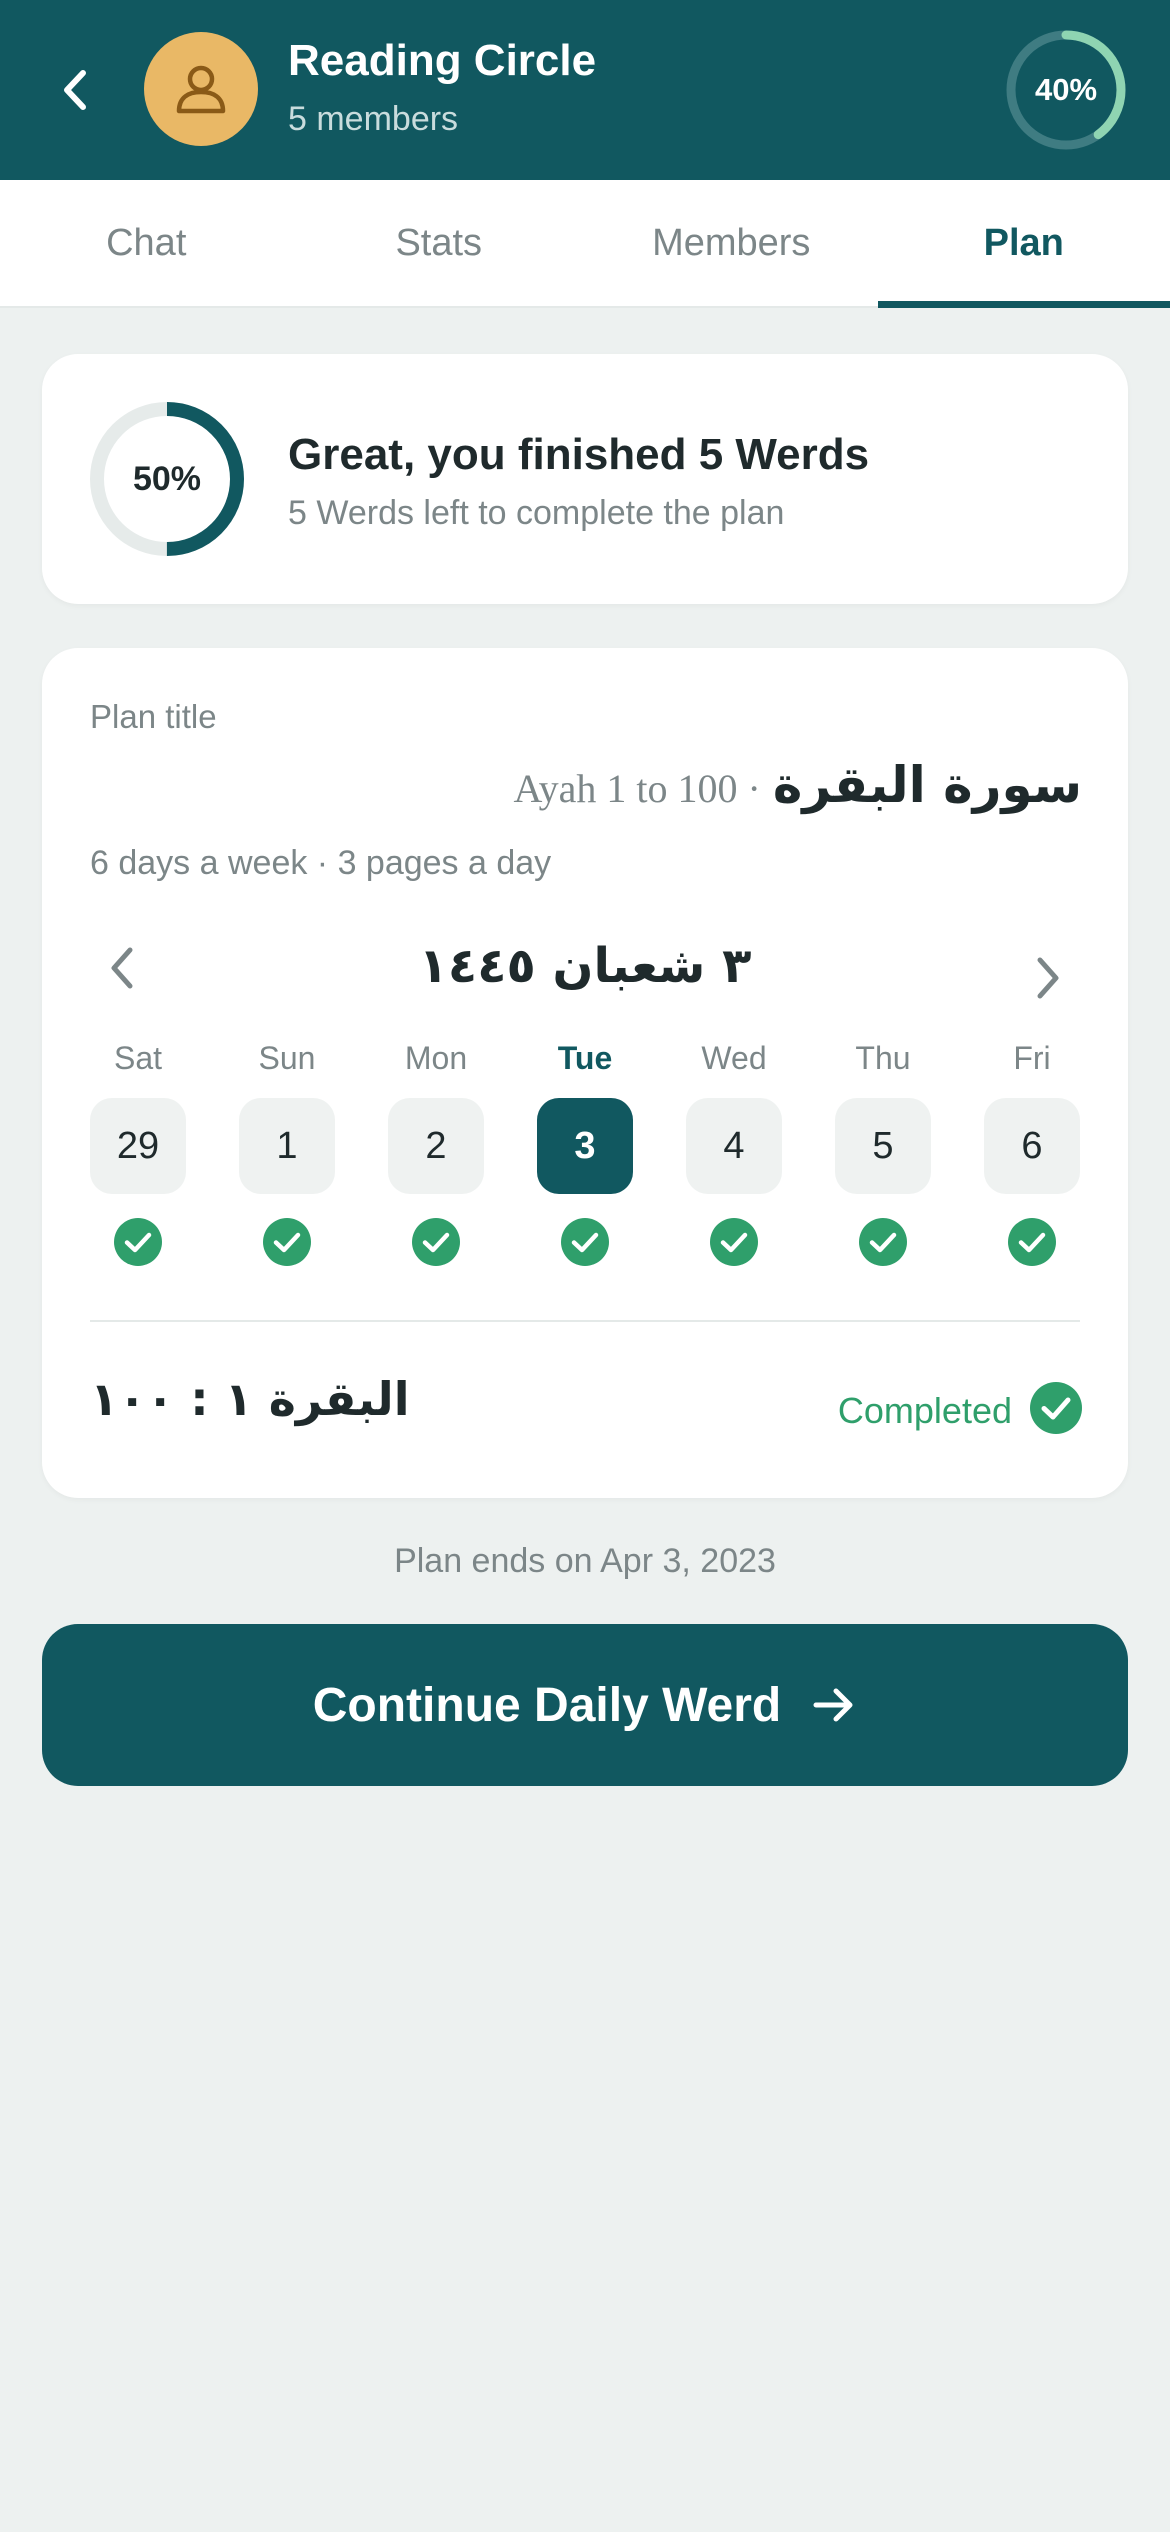 The height and width of the screenshot is (2532, 1170). I want to click on member-count: 5 members, so click(373, 119).